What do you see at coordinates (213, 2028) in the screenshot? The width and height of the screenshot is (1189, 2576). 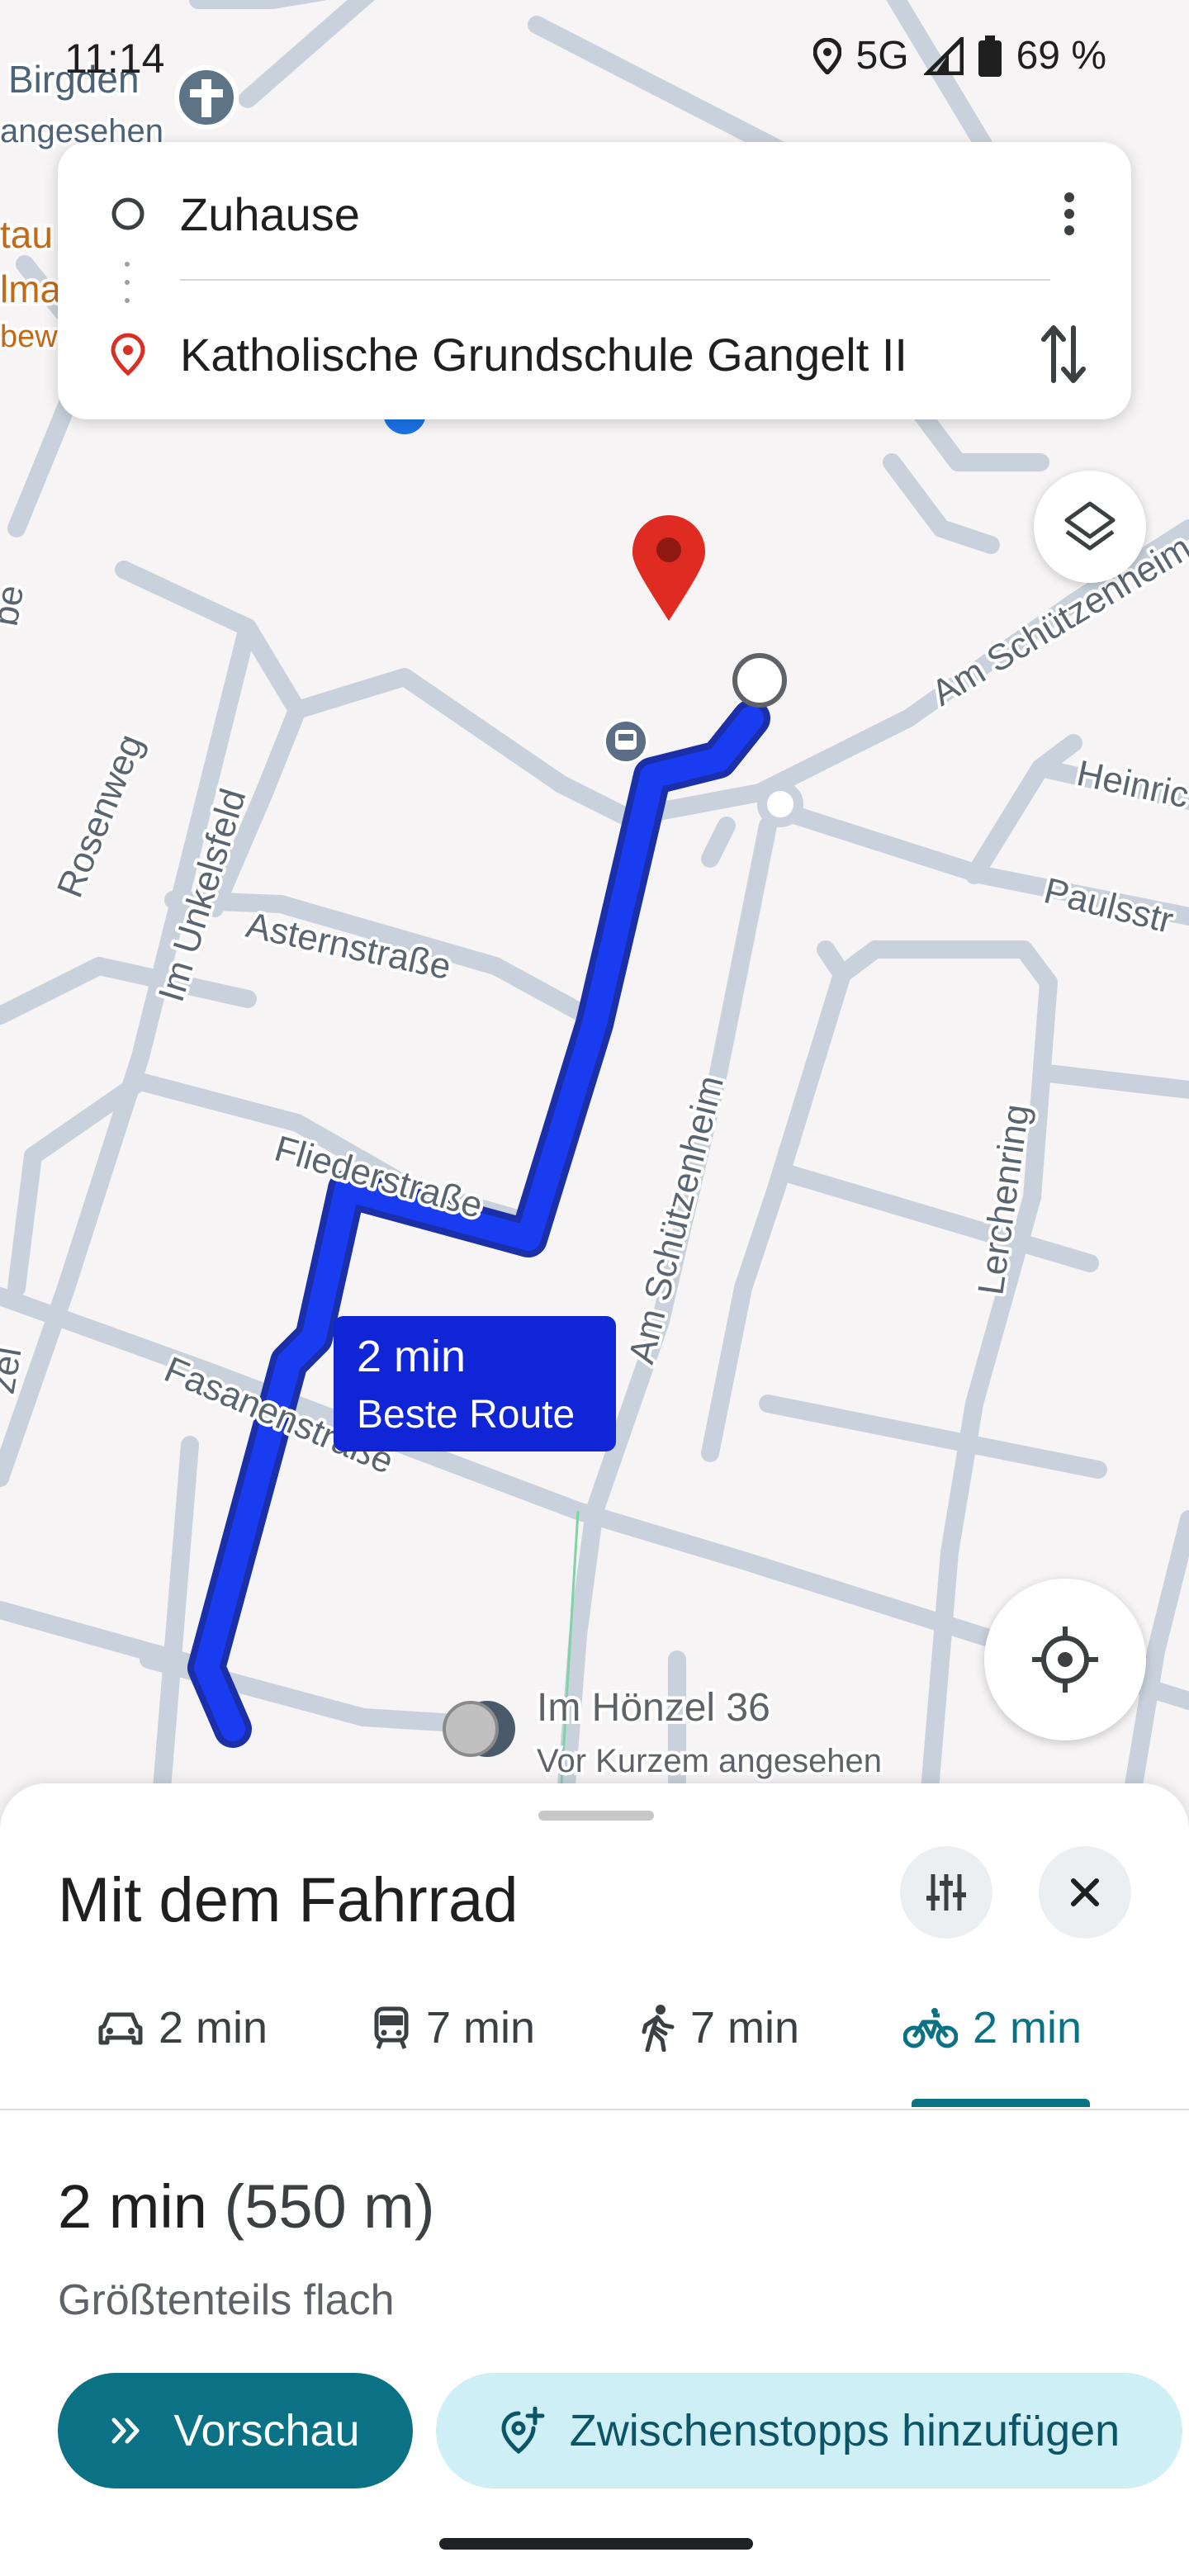 I see `tab-car-label: 2 min` at bounding box center [213, 2028].